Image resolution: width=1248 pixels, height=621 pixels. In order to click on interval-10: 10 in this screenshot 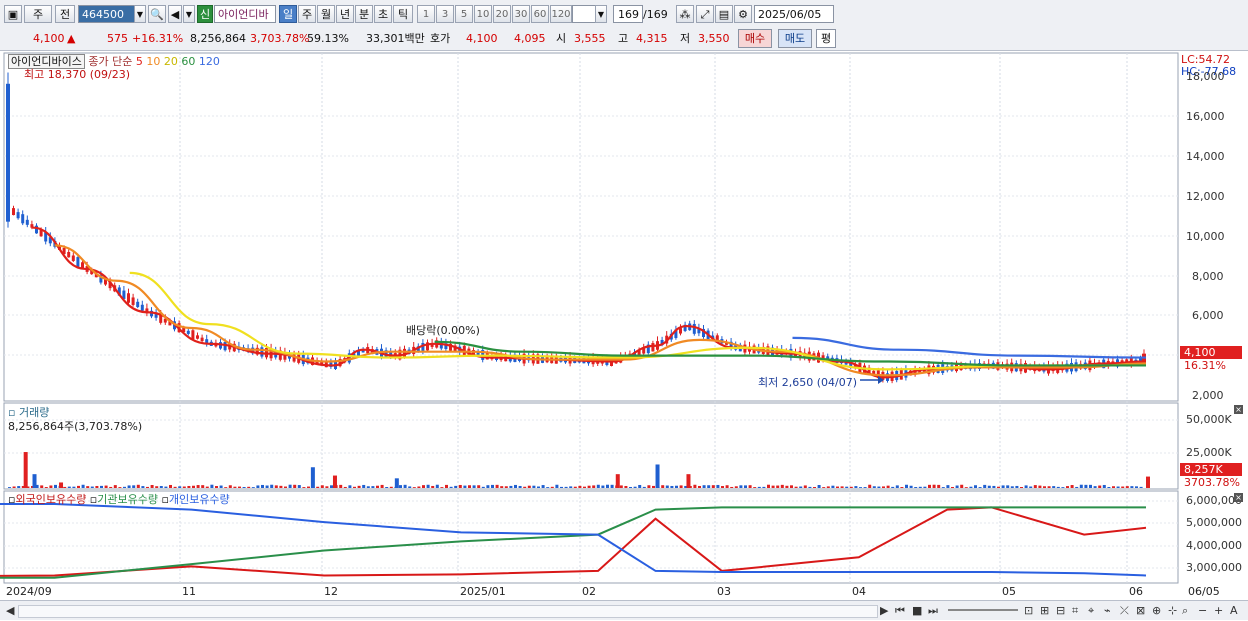, I will do `click(483, 14)`.